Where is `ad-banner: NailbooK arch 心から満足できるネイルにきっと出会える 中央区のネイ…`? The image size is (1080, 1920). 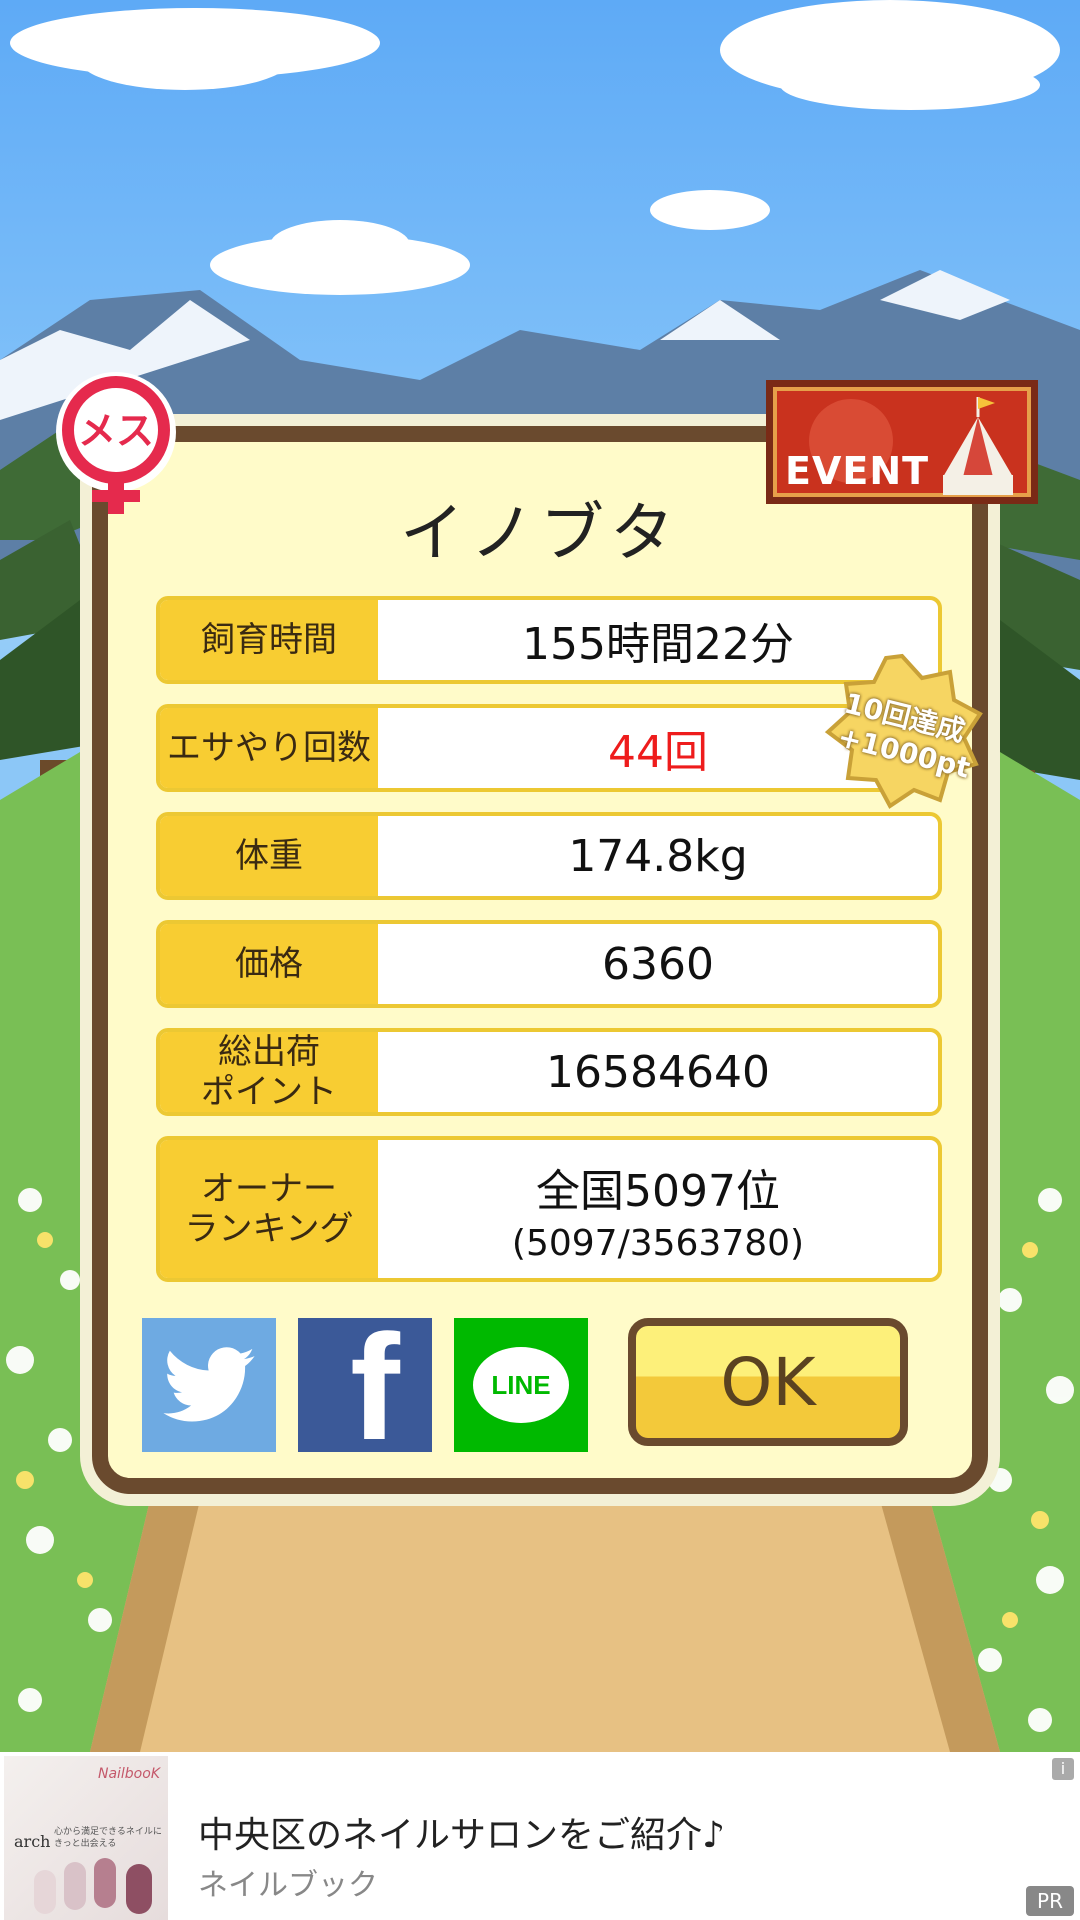
ad-banner: NailbooK arch 心から満足できるネイルにきっと出会える 中央区のネイ… is located at coordinates (540, 1836).